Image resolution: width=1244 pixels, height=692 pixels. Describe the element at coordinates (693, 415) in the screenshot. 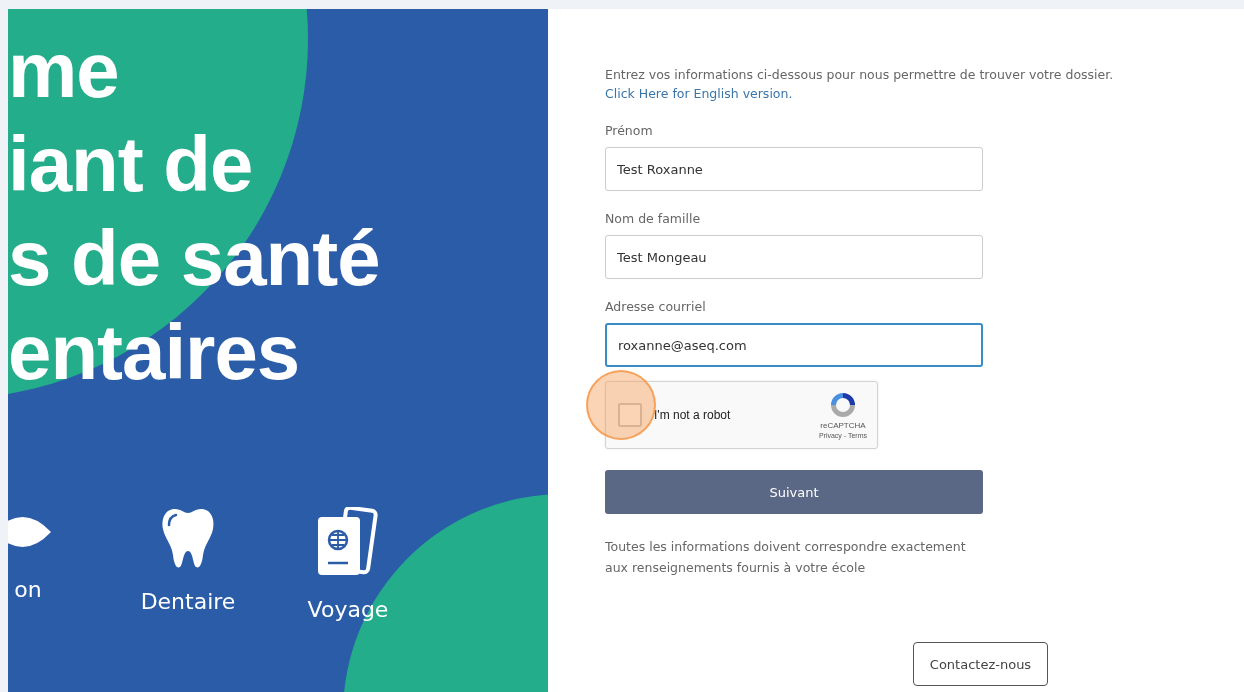

I see `captcha-label: I'm not a robot` at that location.